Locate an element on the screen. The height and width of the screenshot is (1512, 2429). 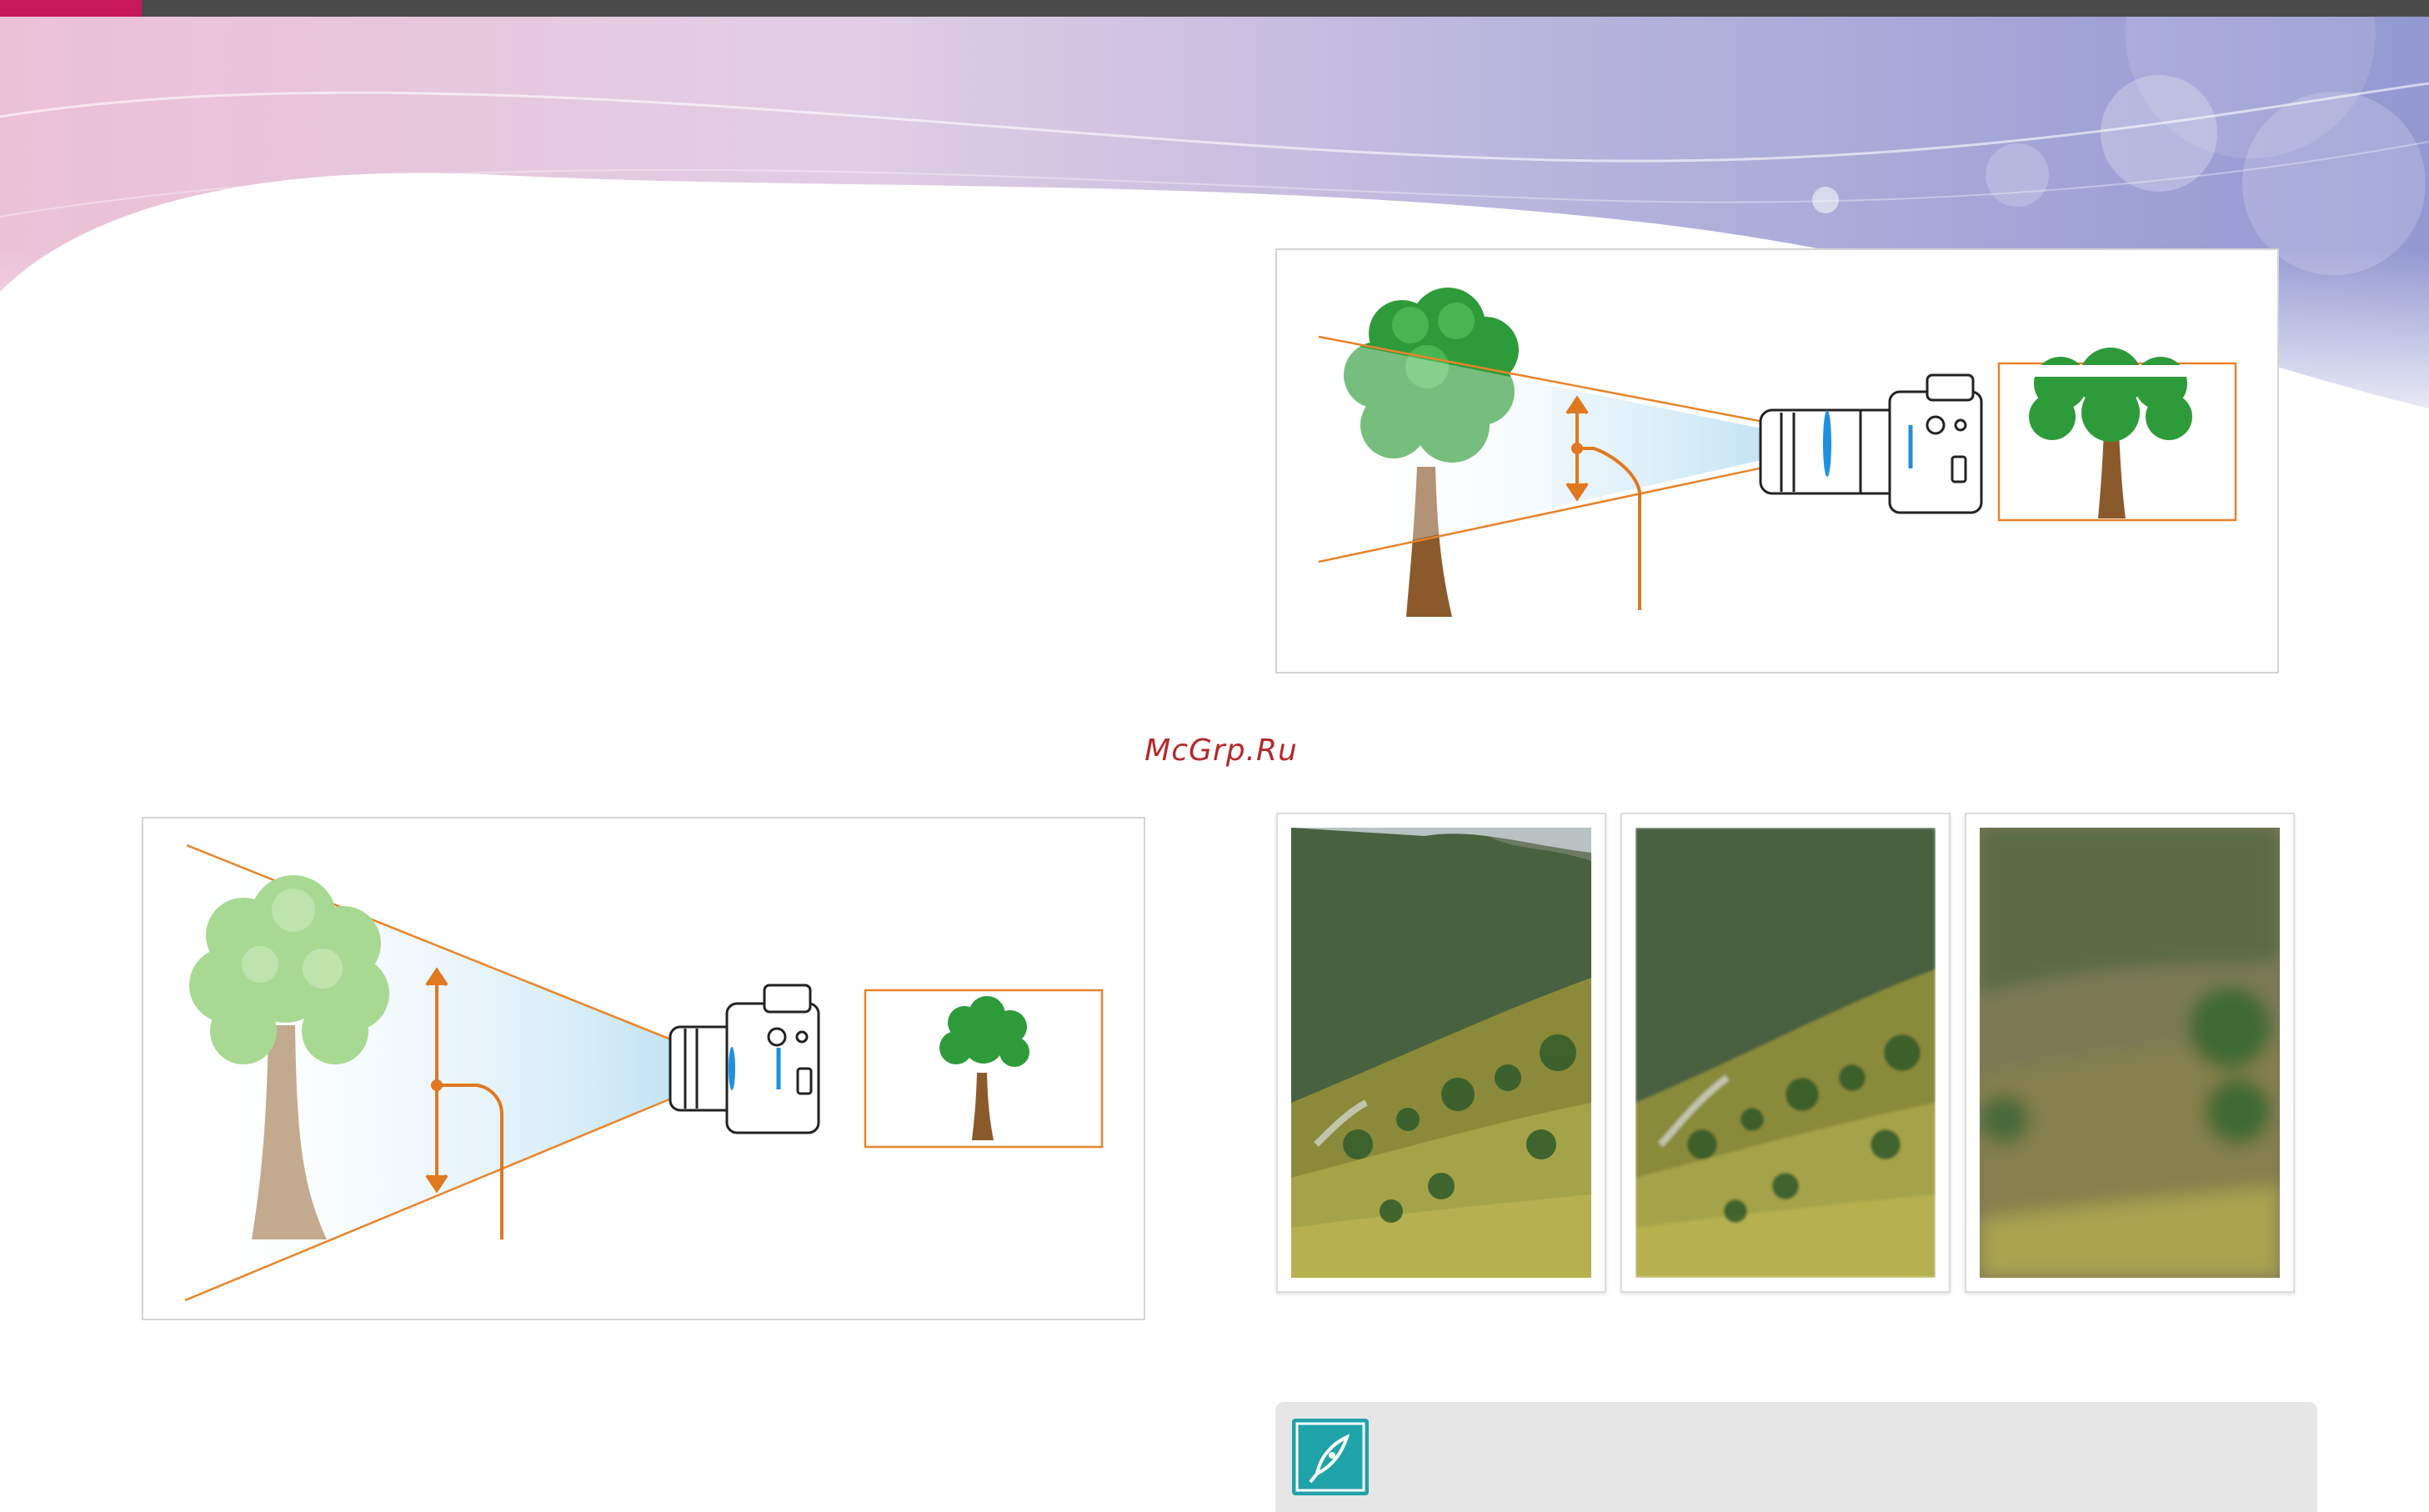
sample-photo-sharp is located at coordinates (1441, 1053).